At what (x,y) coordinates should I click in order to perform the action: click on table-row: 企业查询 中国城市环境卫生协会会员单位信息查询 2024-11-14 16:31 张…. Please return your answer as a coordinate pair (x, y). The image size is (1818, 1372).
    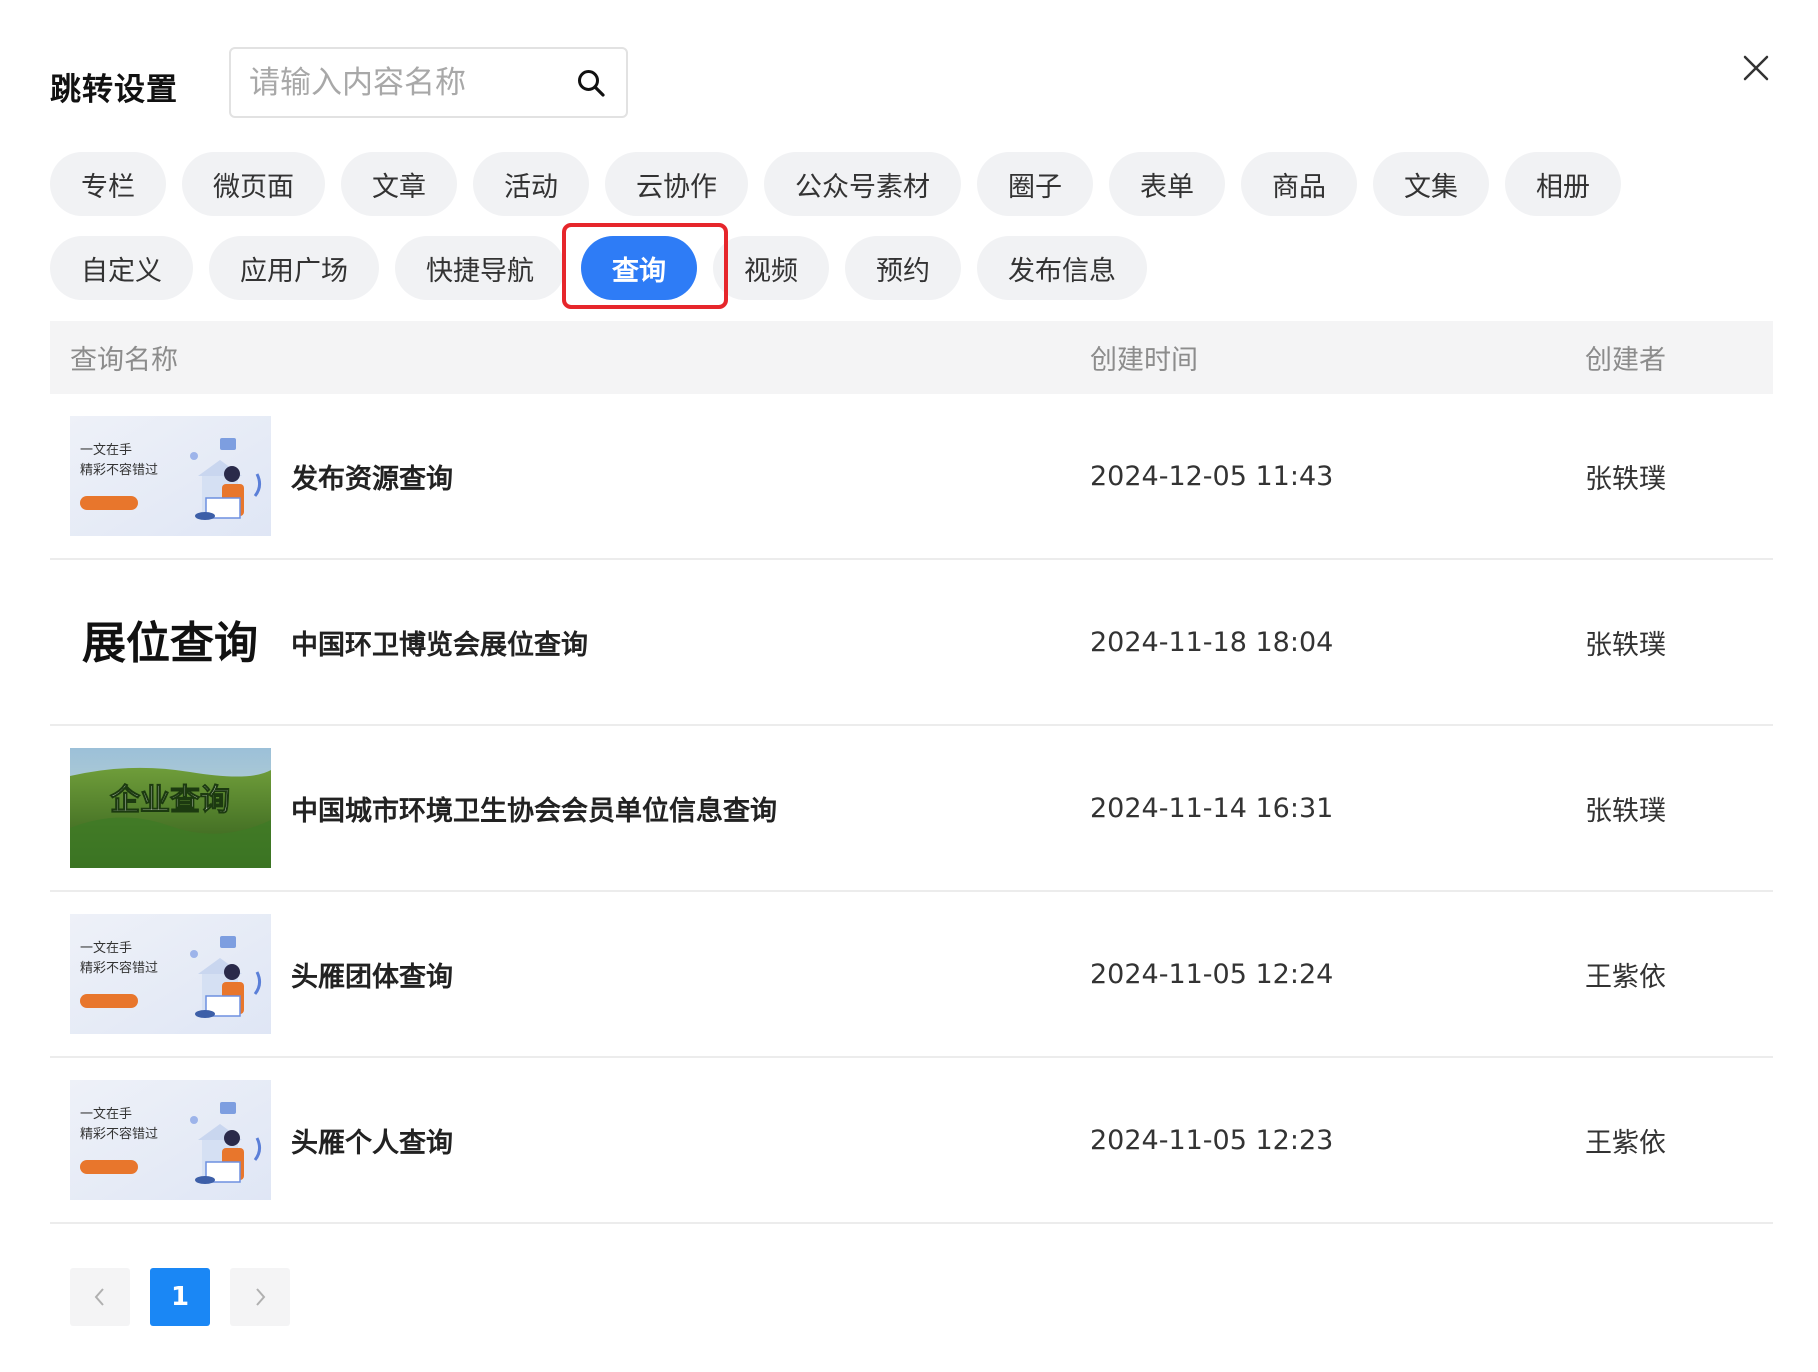
    Looking at the image, I should click on (911, 809).